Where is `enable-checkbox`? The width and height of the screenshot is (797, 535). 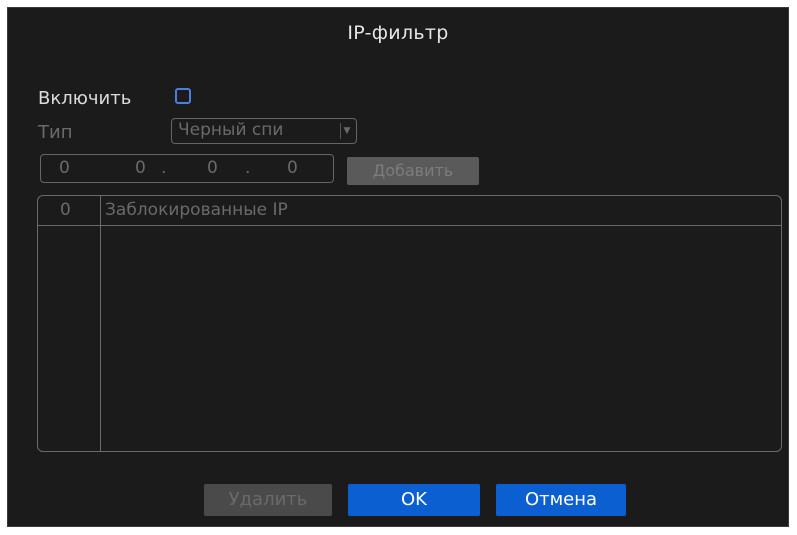 enable-checkbox is located at coordinates (183, 96).